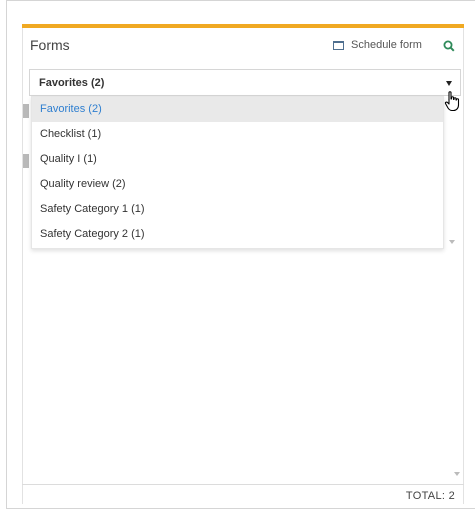  What do you see at coordinates (449, 46) in the screenshot?
I see `search-icon` at bounding box center [449, 46].